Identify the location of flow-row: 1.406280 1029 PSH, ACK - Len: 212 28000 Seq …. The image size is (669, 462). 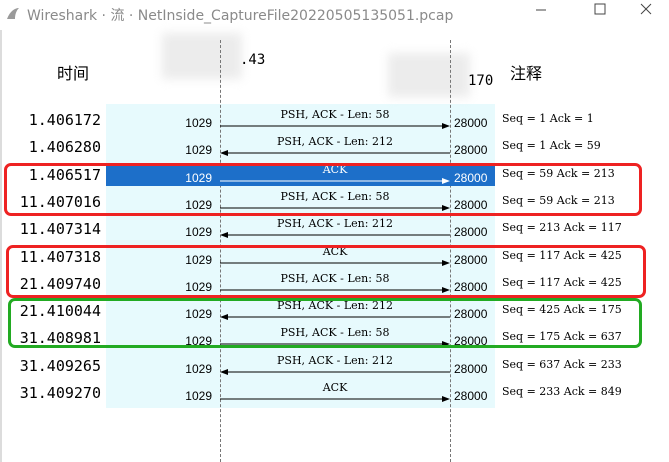
(334, 145).